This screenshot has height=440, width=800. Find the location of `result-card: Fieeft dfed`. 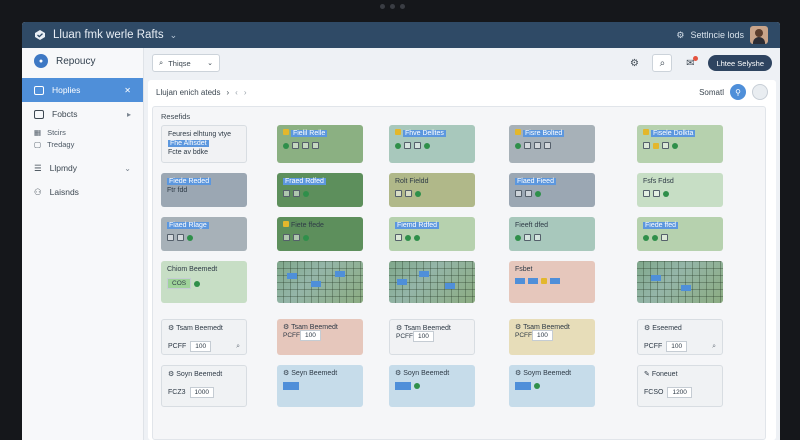

result-card: Fieeft dfed is located at coordinates (552, 234).